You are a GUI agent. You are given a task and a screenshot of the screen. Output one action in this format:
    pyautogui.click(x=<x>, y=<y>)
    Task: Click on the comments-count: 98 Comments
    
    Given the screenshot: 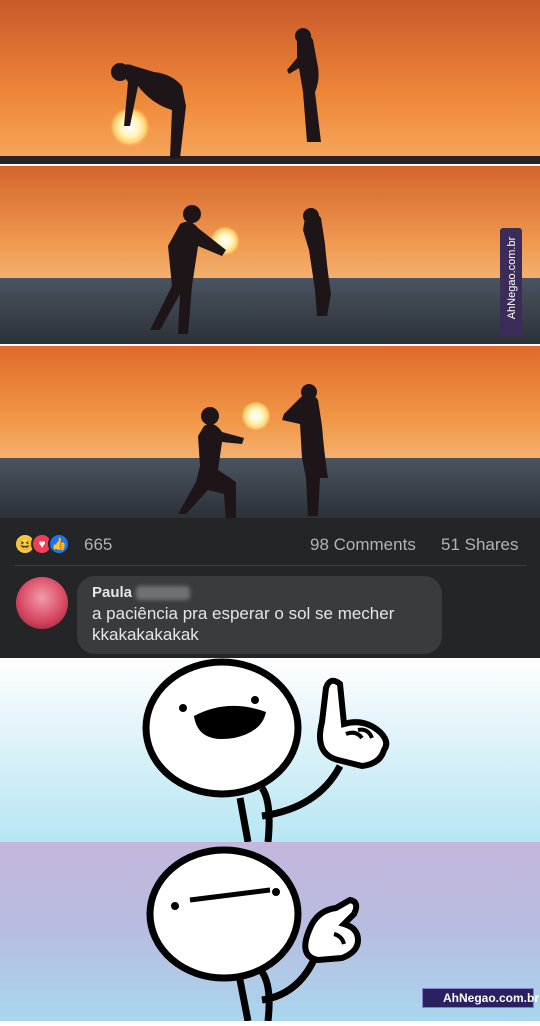 What is the action you would take?
    pyautogui.click(x=363, y=545)
    